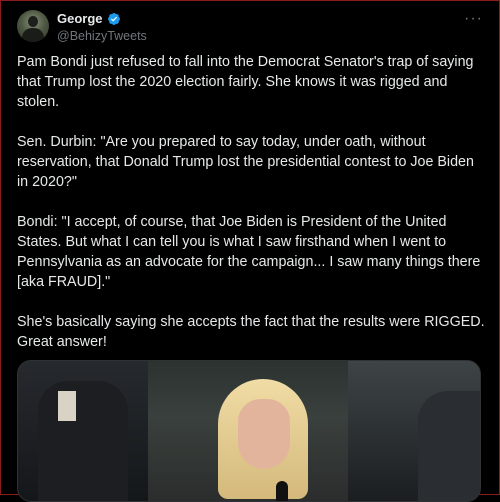 The height and width of the screenshot is (502, 500). What do you see at coordinates (473, 19) in the screenshot?
I see `more-horizontal-icon: ···` at bounding box center [473, 19].